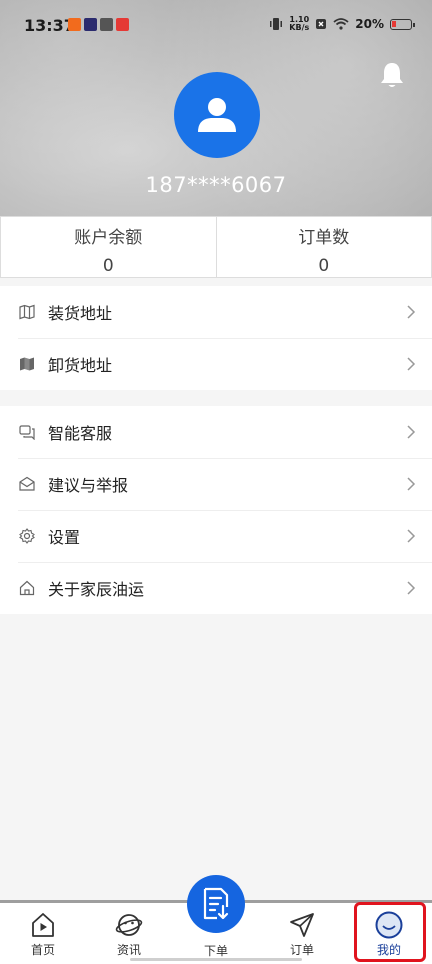 This screenshot has width=432, height=964. I want to click on avatar, so click(217, 115).